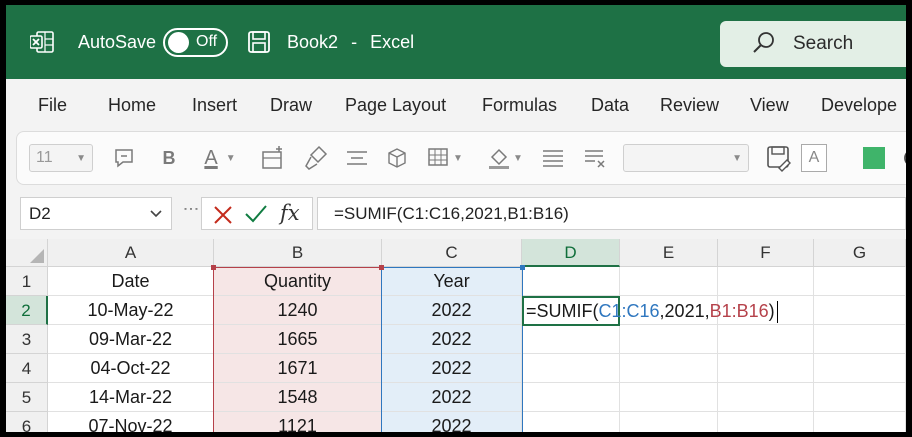 The width and height of the screenshot is (912, 437). Describe the element at coordinates (131, 253) in the screenshot. I see `column-header-a: A` at that location.